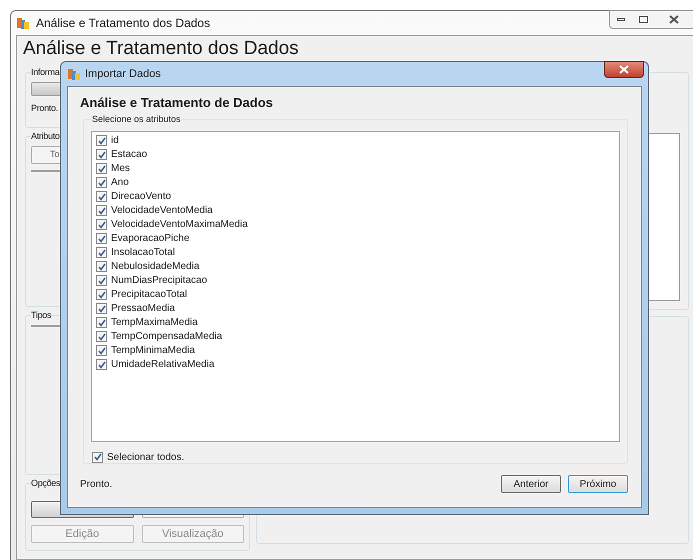 The image size is (693, 560). What do you see at coordinates (179, 224) in the screenshot?
I see `attribute-label: VelocidadeVentoMaximaMedia` at bounding box center [179, 224].